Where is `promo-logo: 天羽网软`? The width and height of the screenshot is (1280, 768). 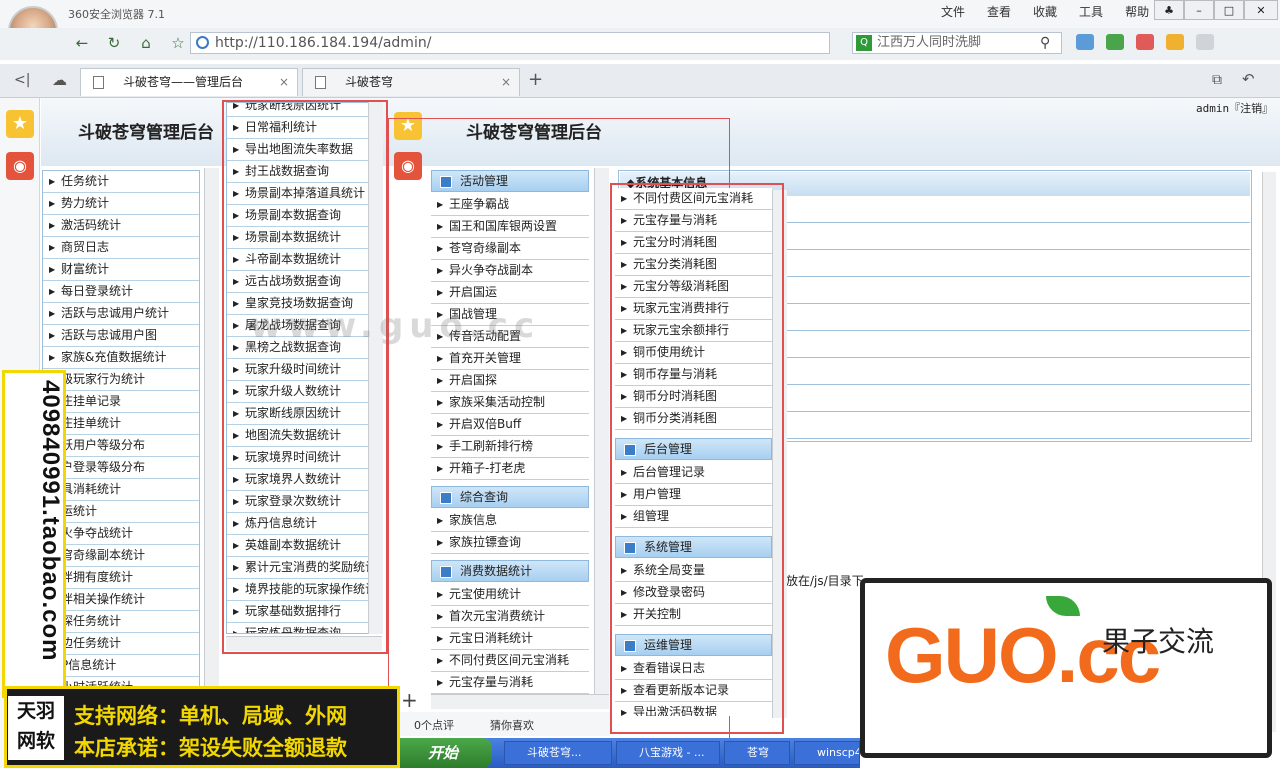
promo-logo: 天羽网软 is located at coordinates (36, 728).